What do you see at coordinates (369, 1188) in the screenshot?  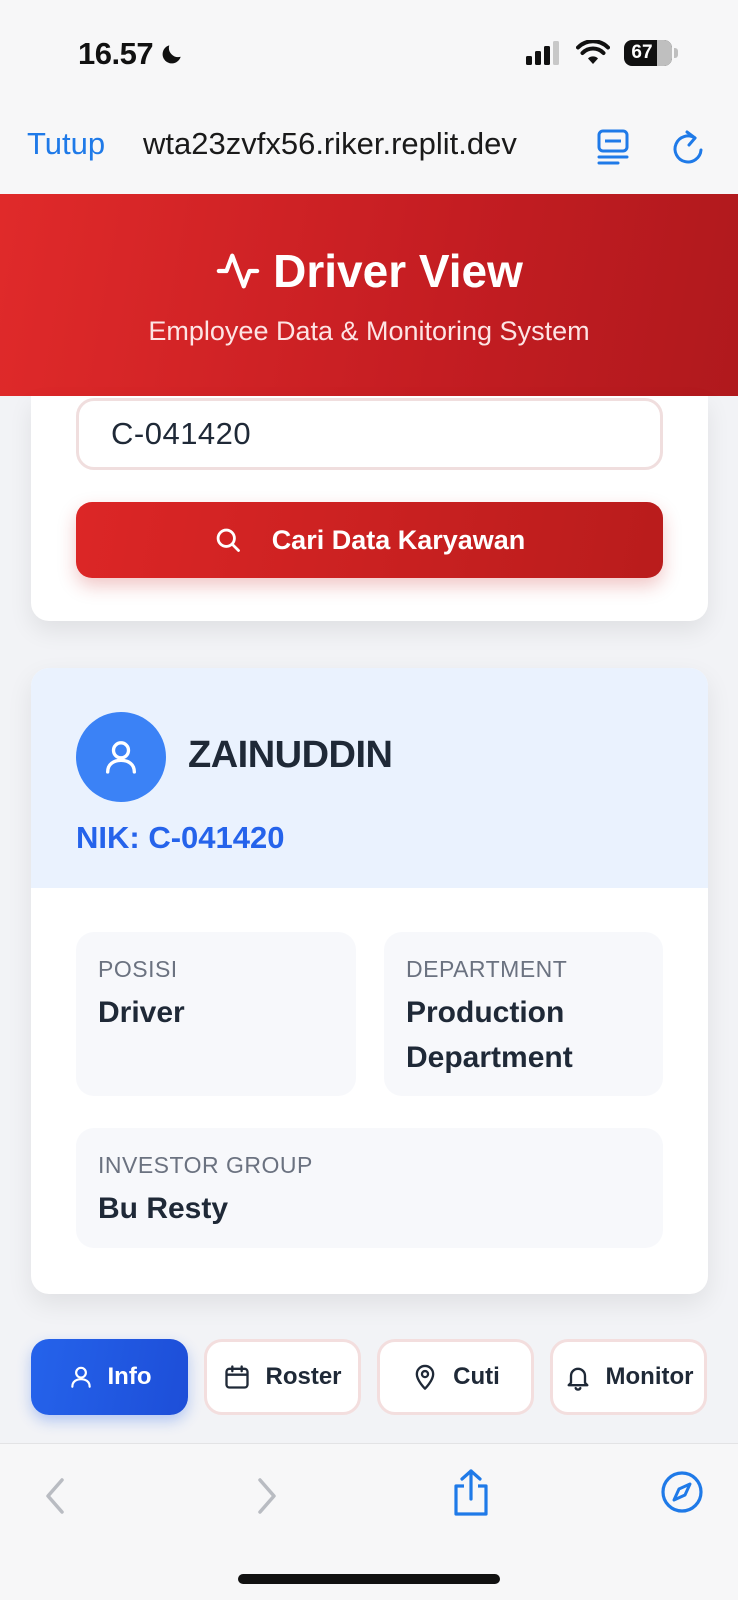 I see `info-box-investor-group: INVESTOR GROUP Bu Resty` at bounding box center [369, 1188].